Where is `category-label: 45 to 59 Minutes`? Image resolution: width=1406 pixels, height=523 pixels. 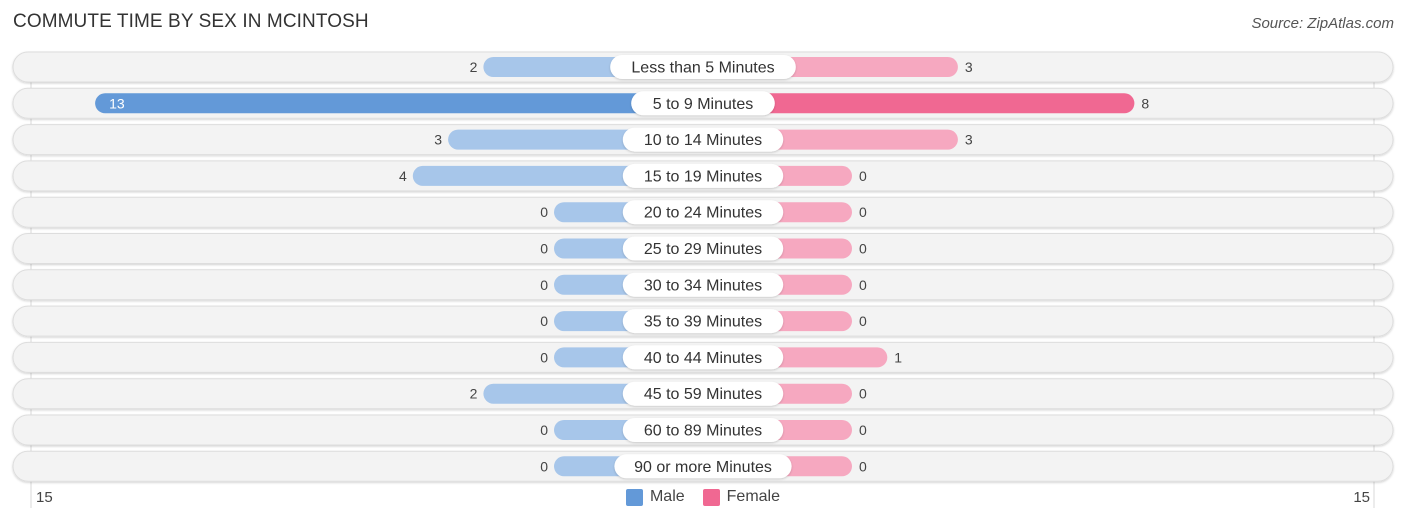 category-label: 45 to 59 Minutes is located at coordinates (703, 394).